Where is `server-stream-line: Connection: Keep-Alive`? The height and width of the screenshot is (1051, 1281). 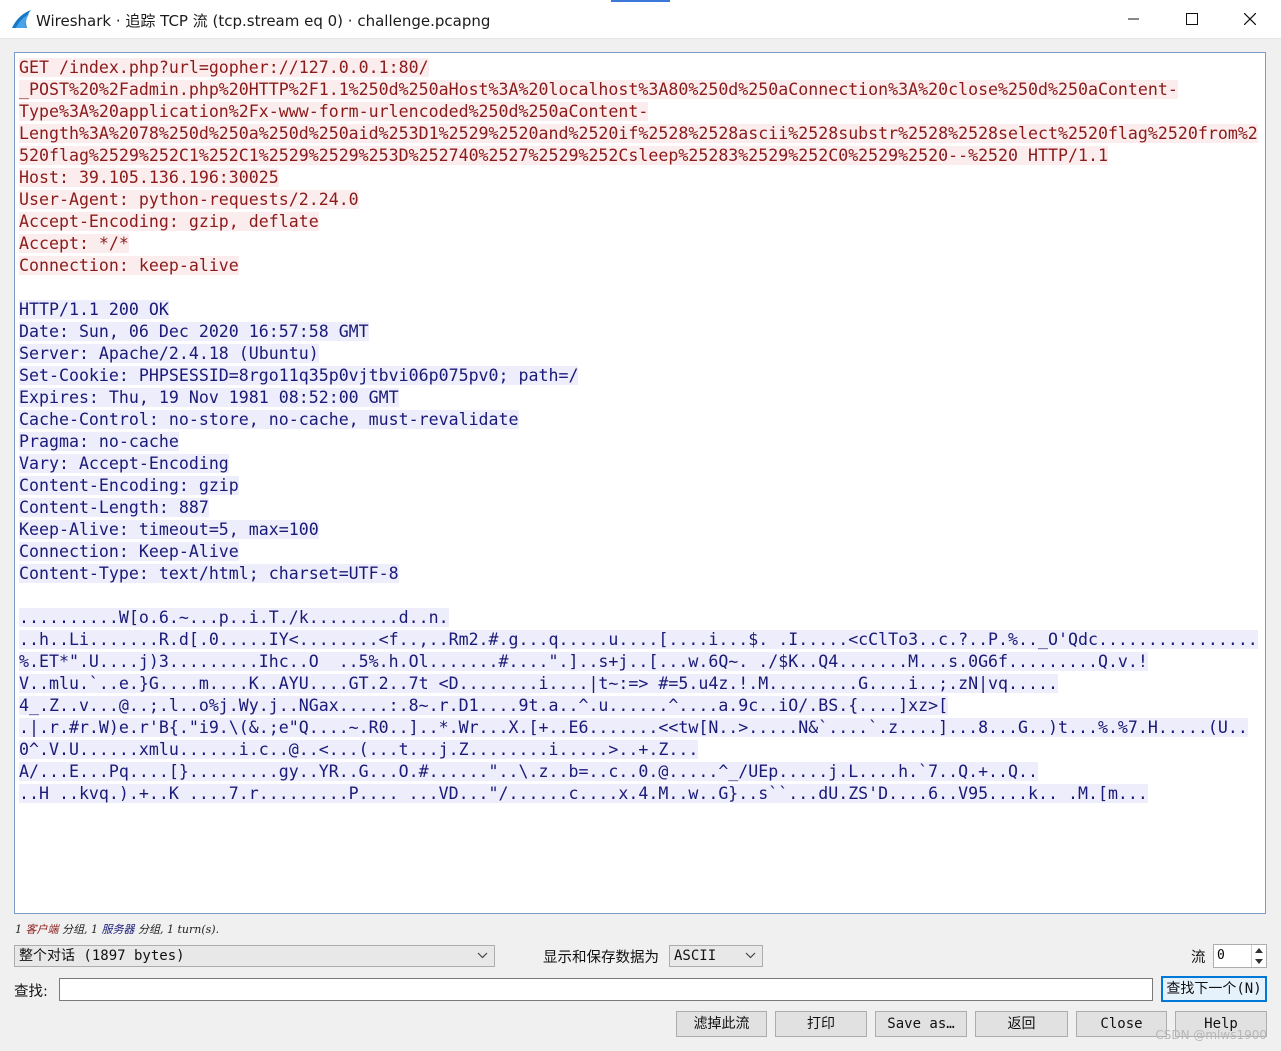
server-stream-line: Connection: Keep-Alive is located at coordinates (638, 552).